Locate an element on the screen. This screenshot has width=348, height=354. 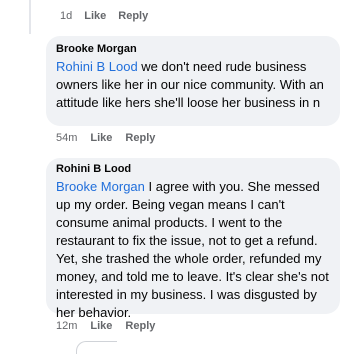
comment-time: 12m is located at coordinates (67, 326).